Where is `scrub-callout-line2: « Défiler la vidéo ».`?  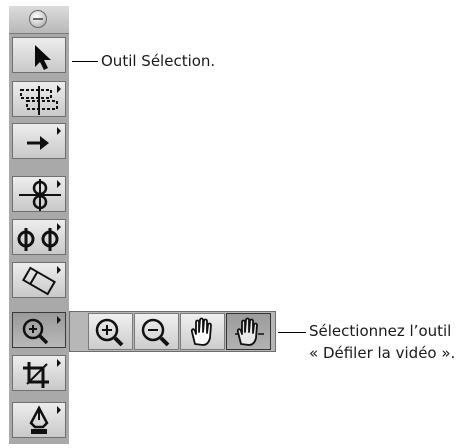
scrub-callout-line2: « Défiler la vidéo ». is located at coordinates (382, 353).